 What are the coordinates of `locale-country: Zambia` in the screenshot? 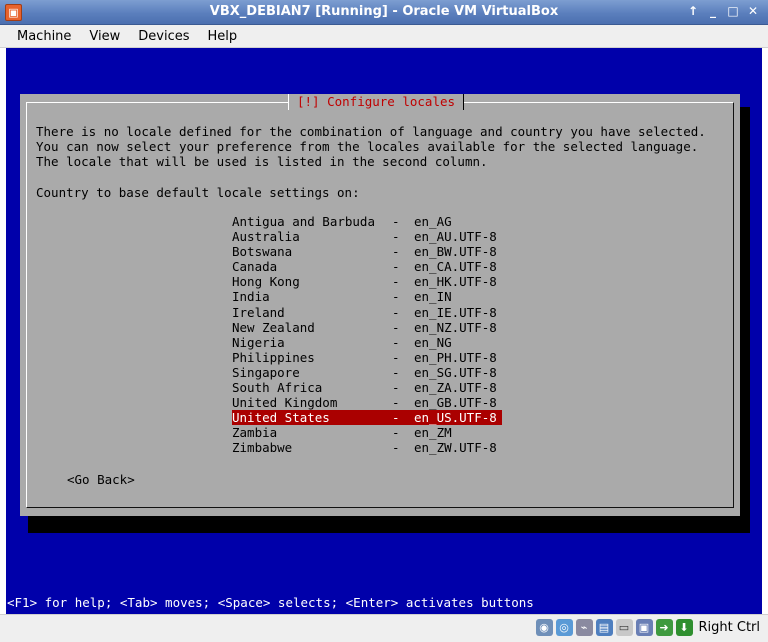 It's located at (255, 433).